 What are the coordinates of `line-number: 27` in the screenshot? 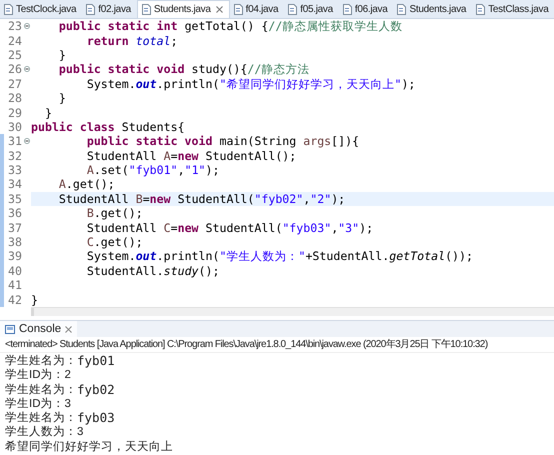 It's located at (14, 83).